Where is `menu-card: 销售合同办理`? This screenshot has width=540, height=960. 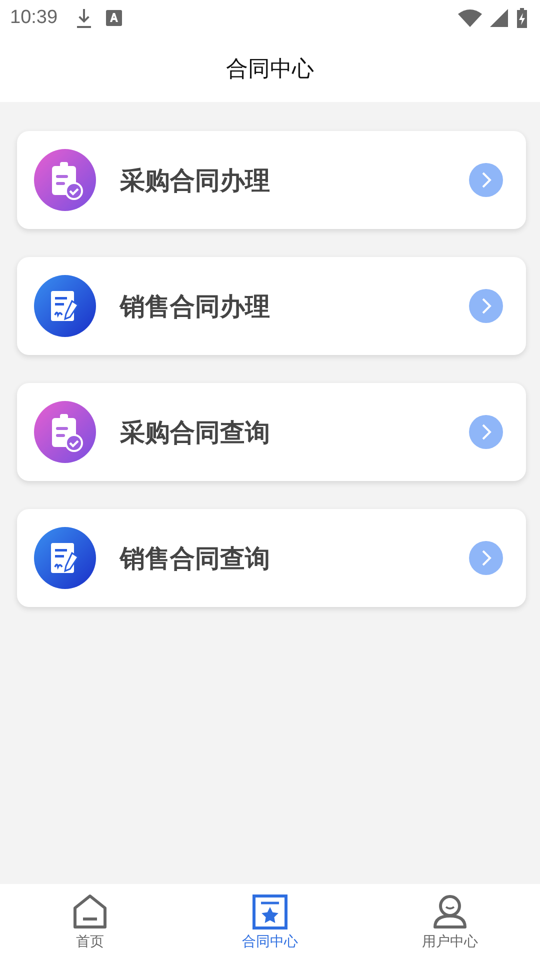 menu-card: 销售合同办理 is located at coordinates (271, 306).